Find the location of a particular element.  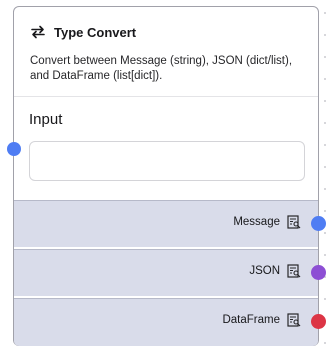

output-label: JSON is located at coordinates (264, 271).